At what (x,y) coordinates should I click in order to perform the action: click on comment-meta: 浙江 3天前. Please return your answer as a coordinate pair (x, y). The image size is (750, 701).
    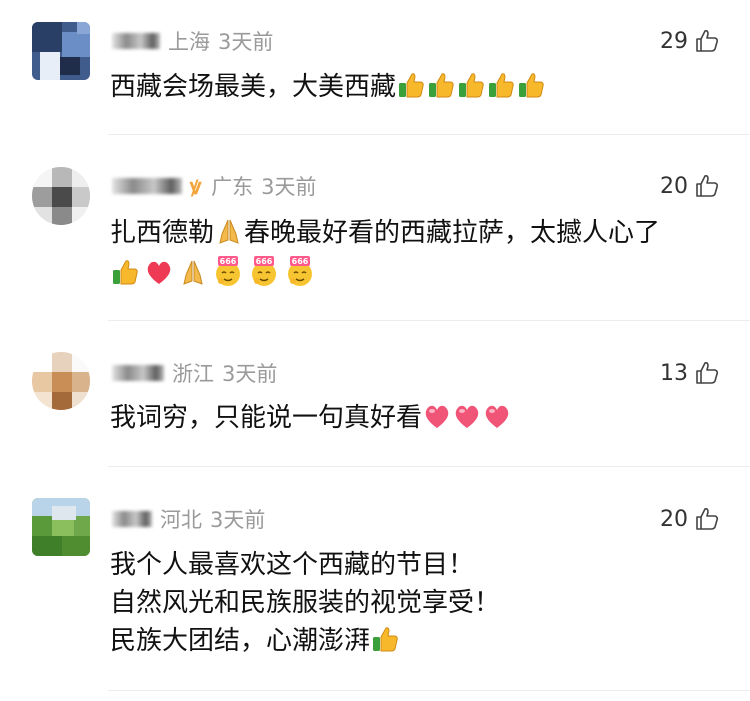
    Looking at the image, I should click on (194, 373).